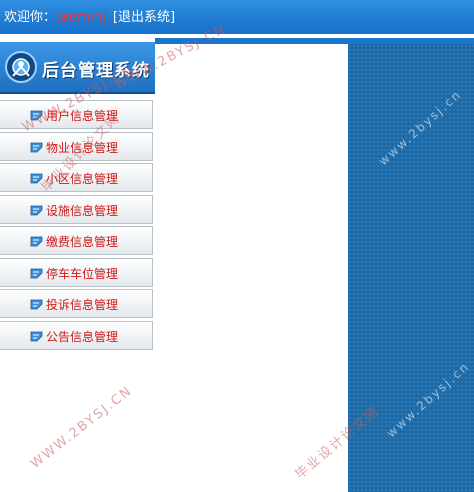  What do you see at coordinates (82, 336) in the screenshot?
I see `sidebar-item-label: 公告信息管理` at bounding box center [82, 336].